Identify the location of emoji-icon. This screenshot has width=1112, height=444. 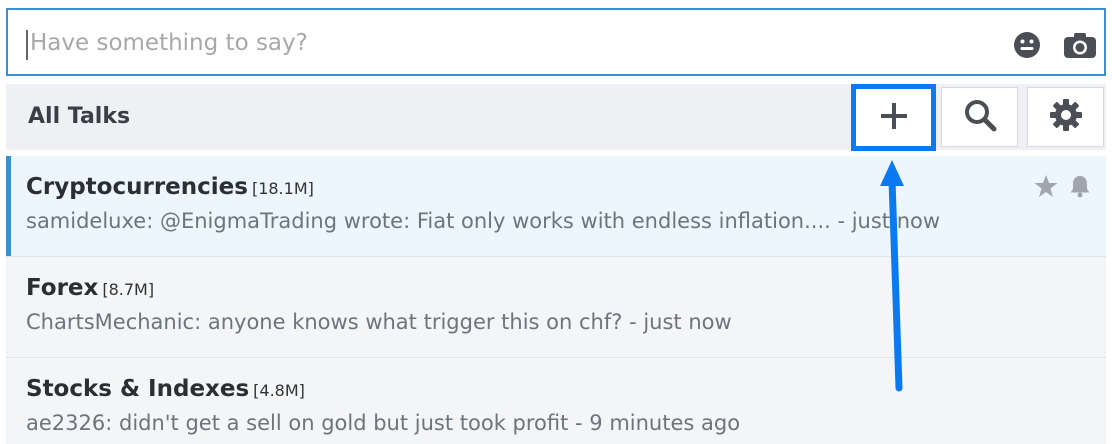
(1027, 45).